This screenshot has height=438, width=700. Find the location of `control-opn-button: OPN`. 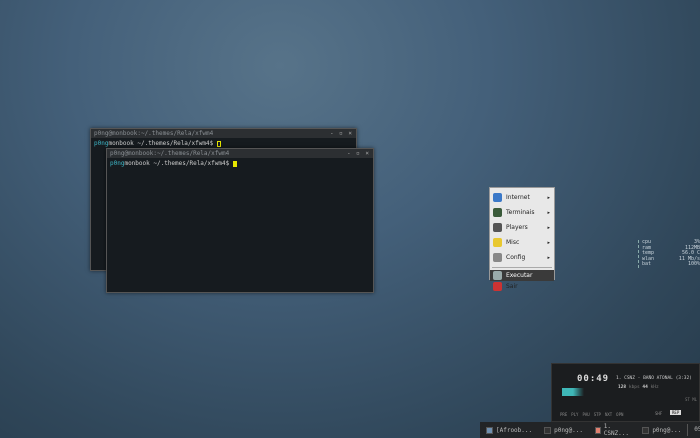

control-opn-button: OPN is located at coordinates (619, 414).